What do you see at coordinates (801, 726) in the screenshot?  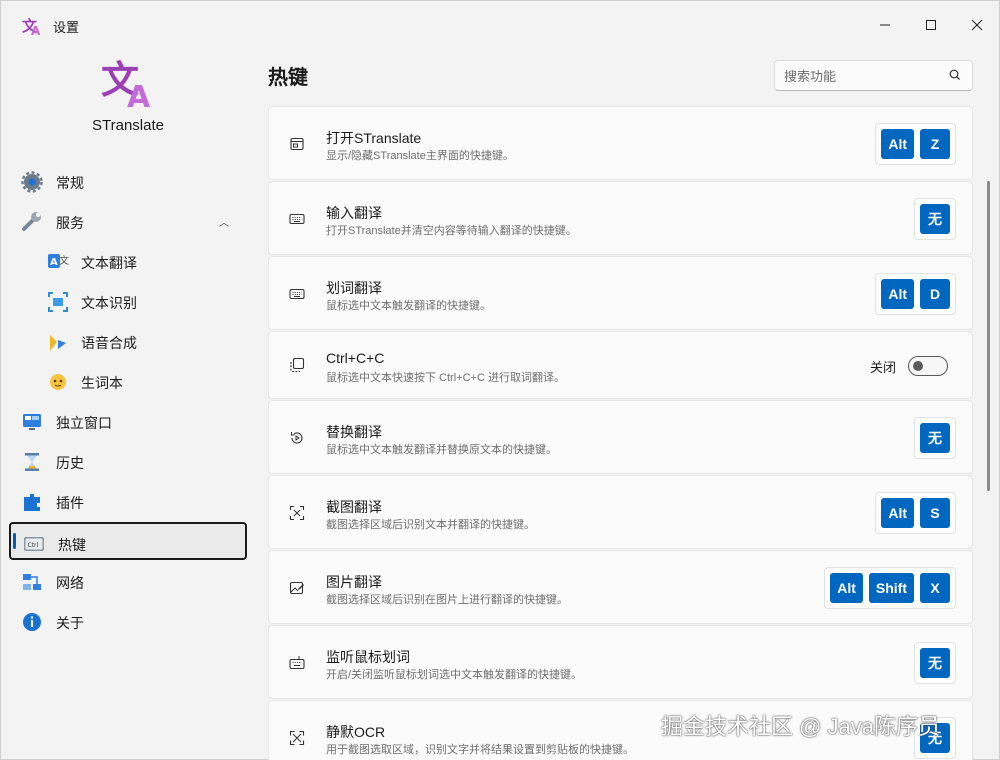 I see `watermark: 掘金技术社区 @ Java陈序员` at bounding box center [801, 726].